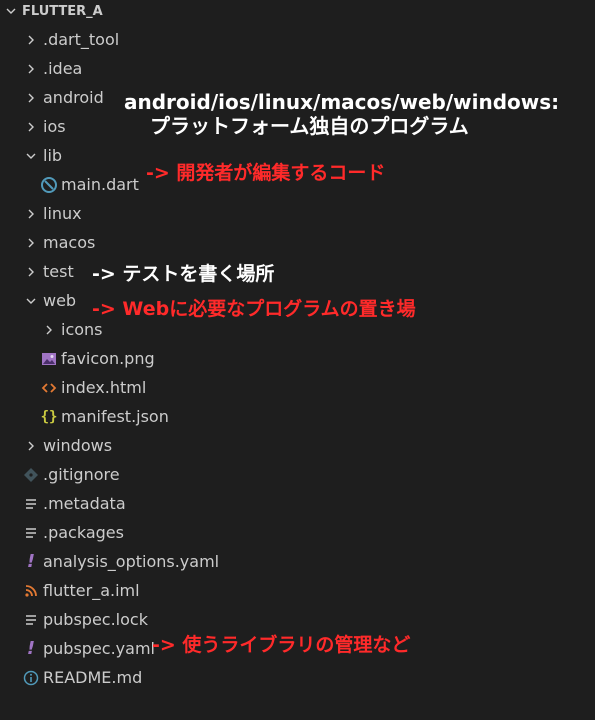  What do you see at coordinates (342, 102) in the screenshot?
I see `platform-annotation-line1: android/ios/linux/macos/web/windows:` at bounding box center [342, 102].